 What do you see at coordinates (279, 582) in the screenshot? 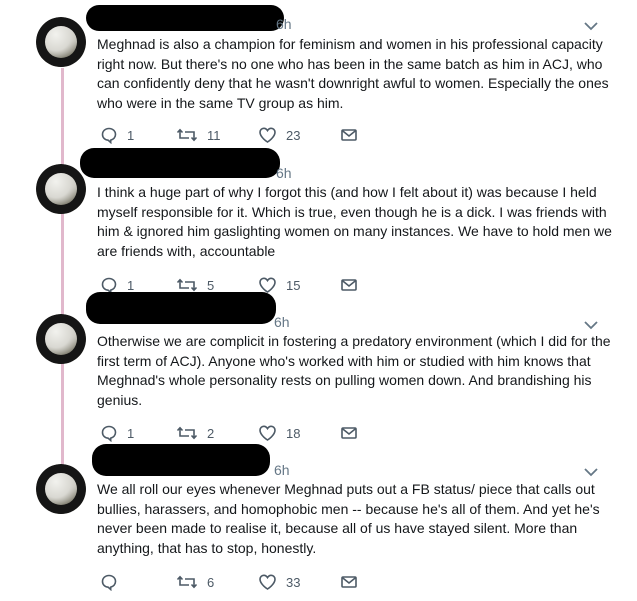
I see `like-button: 33` at bounding box center [279, 582].